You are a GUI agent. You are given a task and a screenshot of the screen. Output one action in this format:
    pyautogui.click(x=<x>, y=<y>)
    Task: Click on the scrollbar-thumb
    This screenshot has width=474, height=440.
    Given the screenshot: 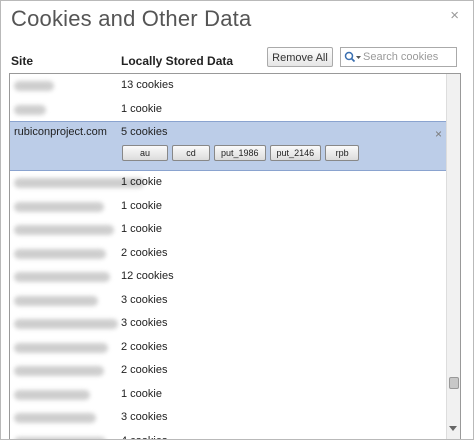 What is the action you would take?
    pyautogui.click(x=454, y=383)
    